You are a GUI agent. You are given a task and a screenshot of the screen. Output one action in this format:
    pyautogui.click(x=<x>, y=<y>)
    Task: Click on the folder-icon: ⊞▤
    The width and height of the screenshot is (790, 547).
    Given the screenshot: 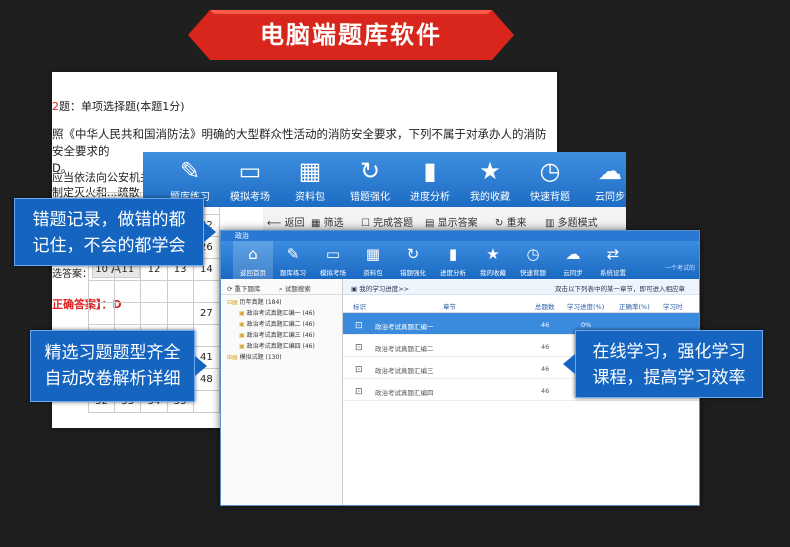 What is the action you would take?
    pyautogui.click(x=233, y=357)
    